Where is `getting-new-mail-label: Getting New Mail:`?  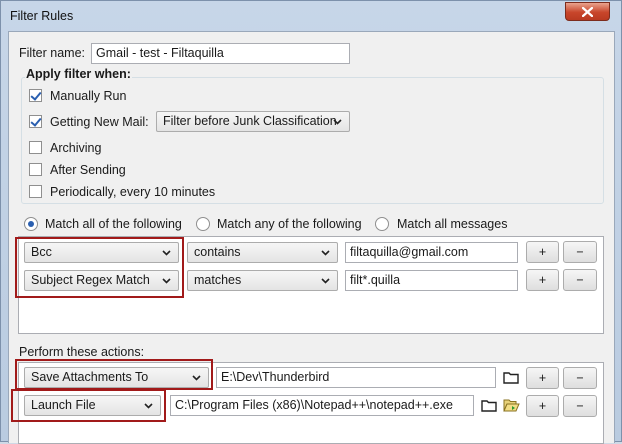
getting-new-mail-label: Getting New Mail: is located at coordinates (99, 122).